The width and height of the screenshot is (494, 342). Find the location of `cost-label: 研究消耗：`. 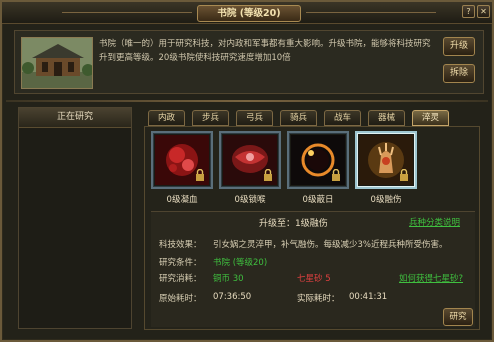

cost-label: 研究消耗： is located at coordinates (180, 279).